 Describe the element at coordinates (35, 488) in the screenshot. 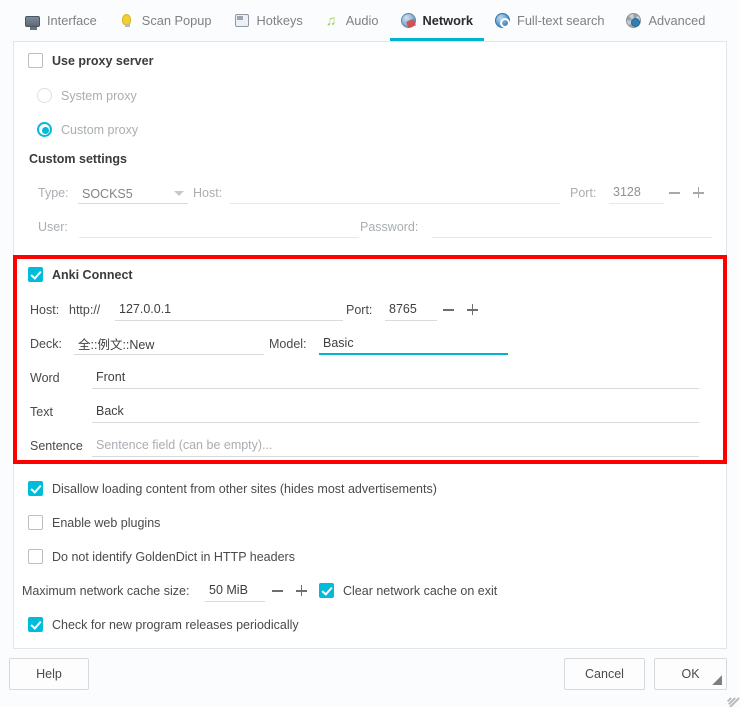

I see `disallow-other-sites-checkbox` at that location.